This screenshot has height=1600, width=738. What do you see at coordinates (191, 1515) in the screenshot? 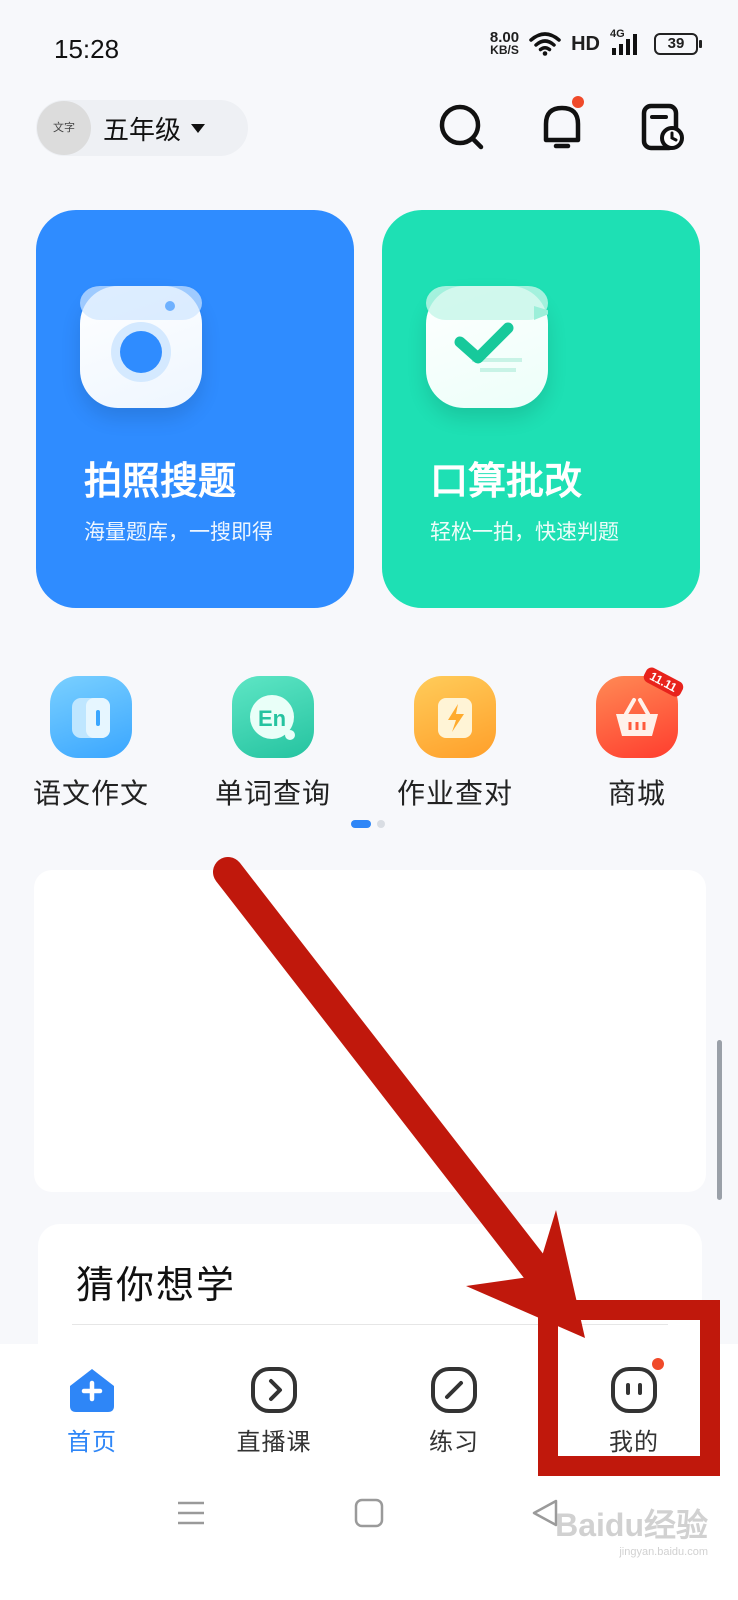
I see `menu-icon` at bounding box center [191, 1515].